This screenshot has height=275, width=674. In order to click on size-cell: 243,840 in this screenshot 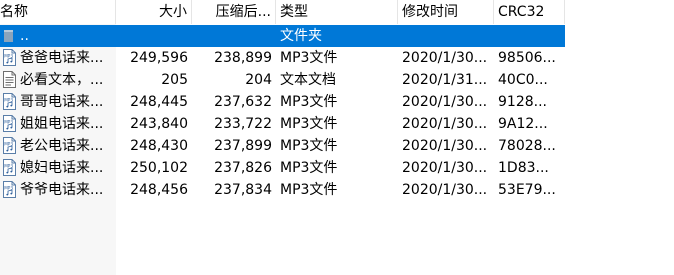, I will do `click(159, 124)`.